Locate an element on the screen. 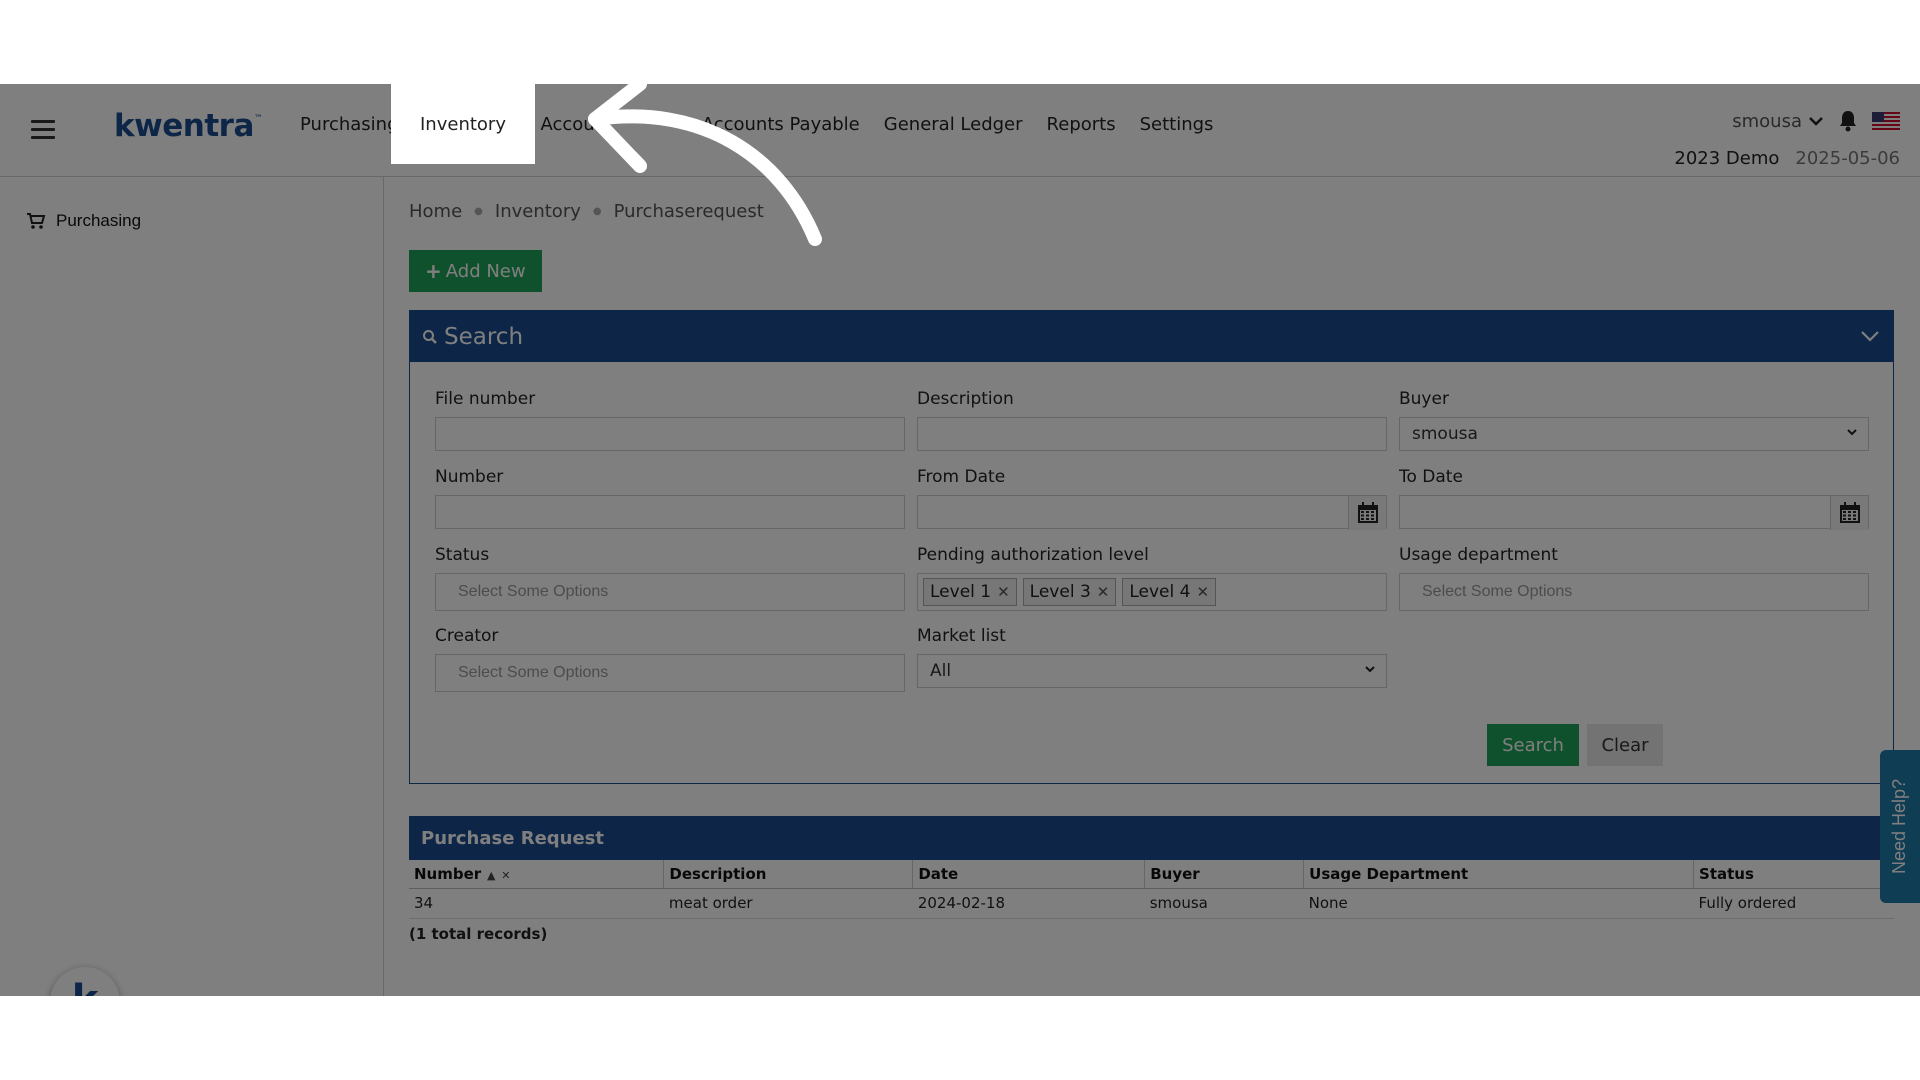  to-date-field: To Date is located at coordinates (1634, 498).